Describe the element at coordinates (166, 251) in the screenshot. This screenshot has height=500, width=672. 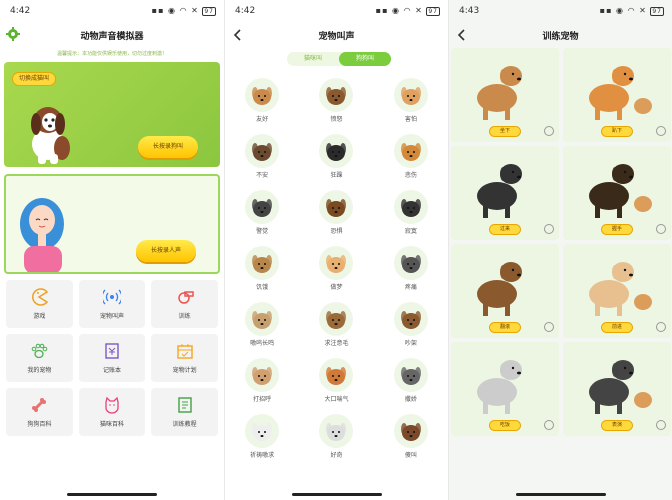
I see `hold-record-human-button: 长按录人声` at that location.